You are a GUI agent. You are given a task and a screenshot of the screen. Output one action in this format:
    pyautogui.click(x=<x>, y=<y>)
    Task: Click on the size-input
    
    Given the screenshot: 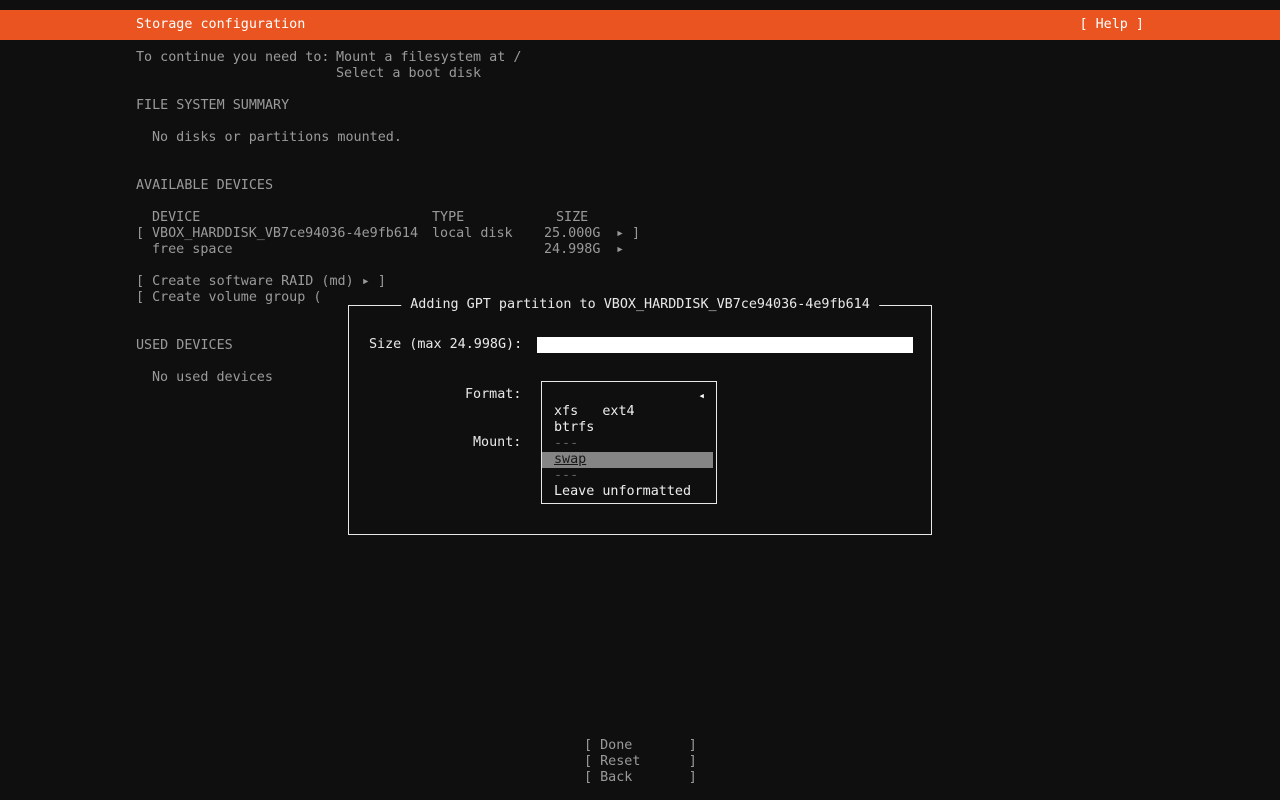 What is the action you would take?
    pyautogui.click(x=725, y=345)
    